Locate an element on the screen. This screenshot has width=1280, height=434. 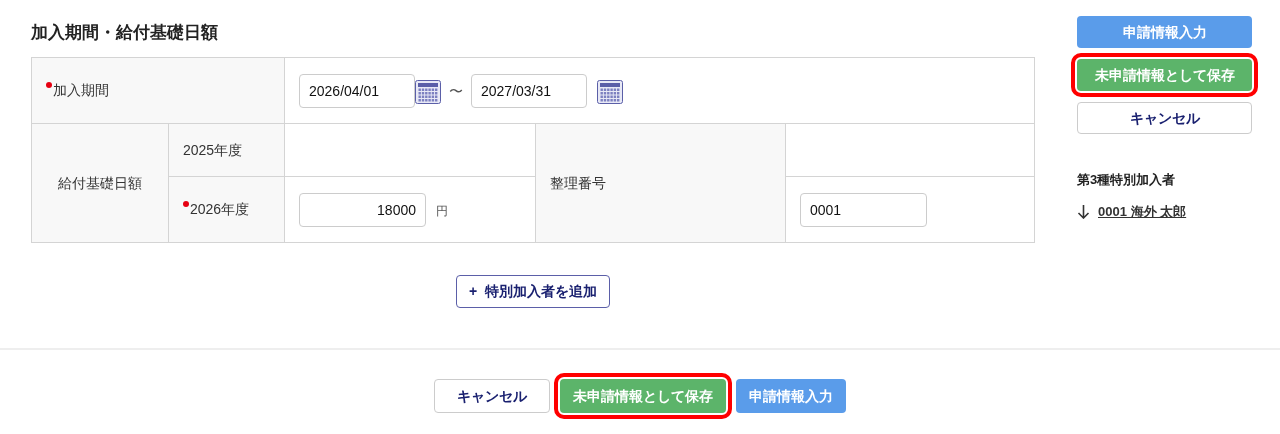
date-field: 2026/04/01 is located at coordinates (357, 90).